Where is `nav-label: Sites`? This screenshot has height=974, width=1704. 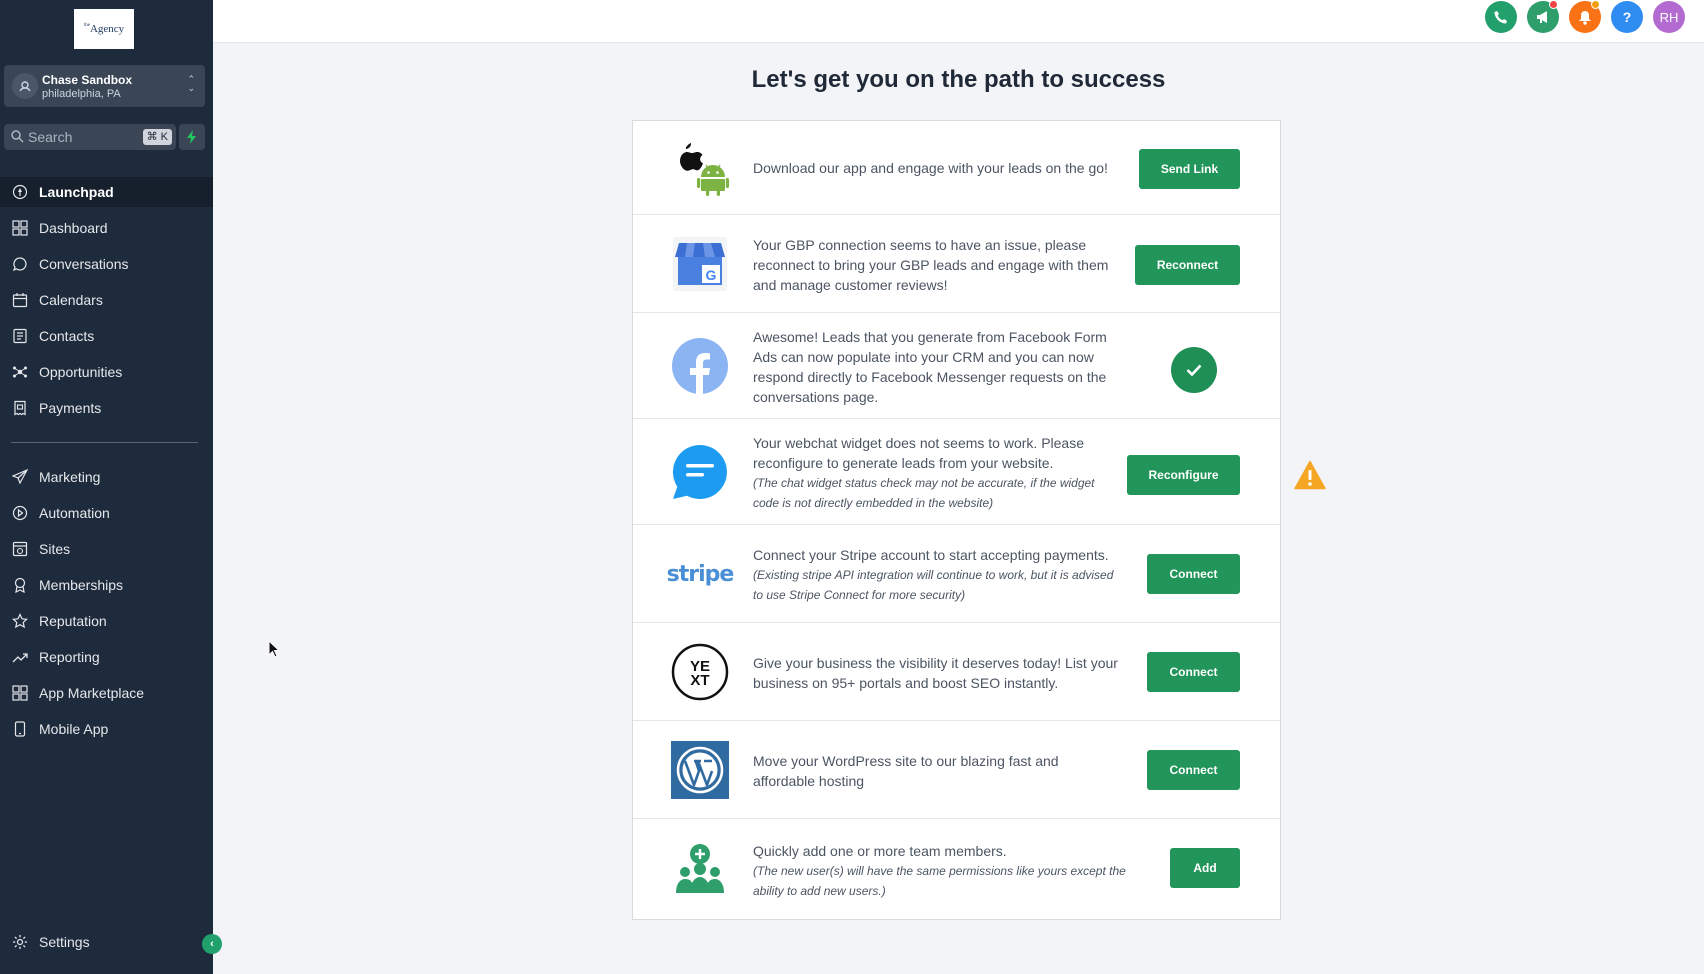
nav-label: Sites is located at coordinates (55, 549).